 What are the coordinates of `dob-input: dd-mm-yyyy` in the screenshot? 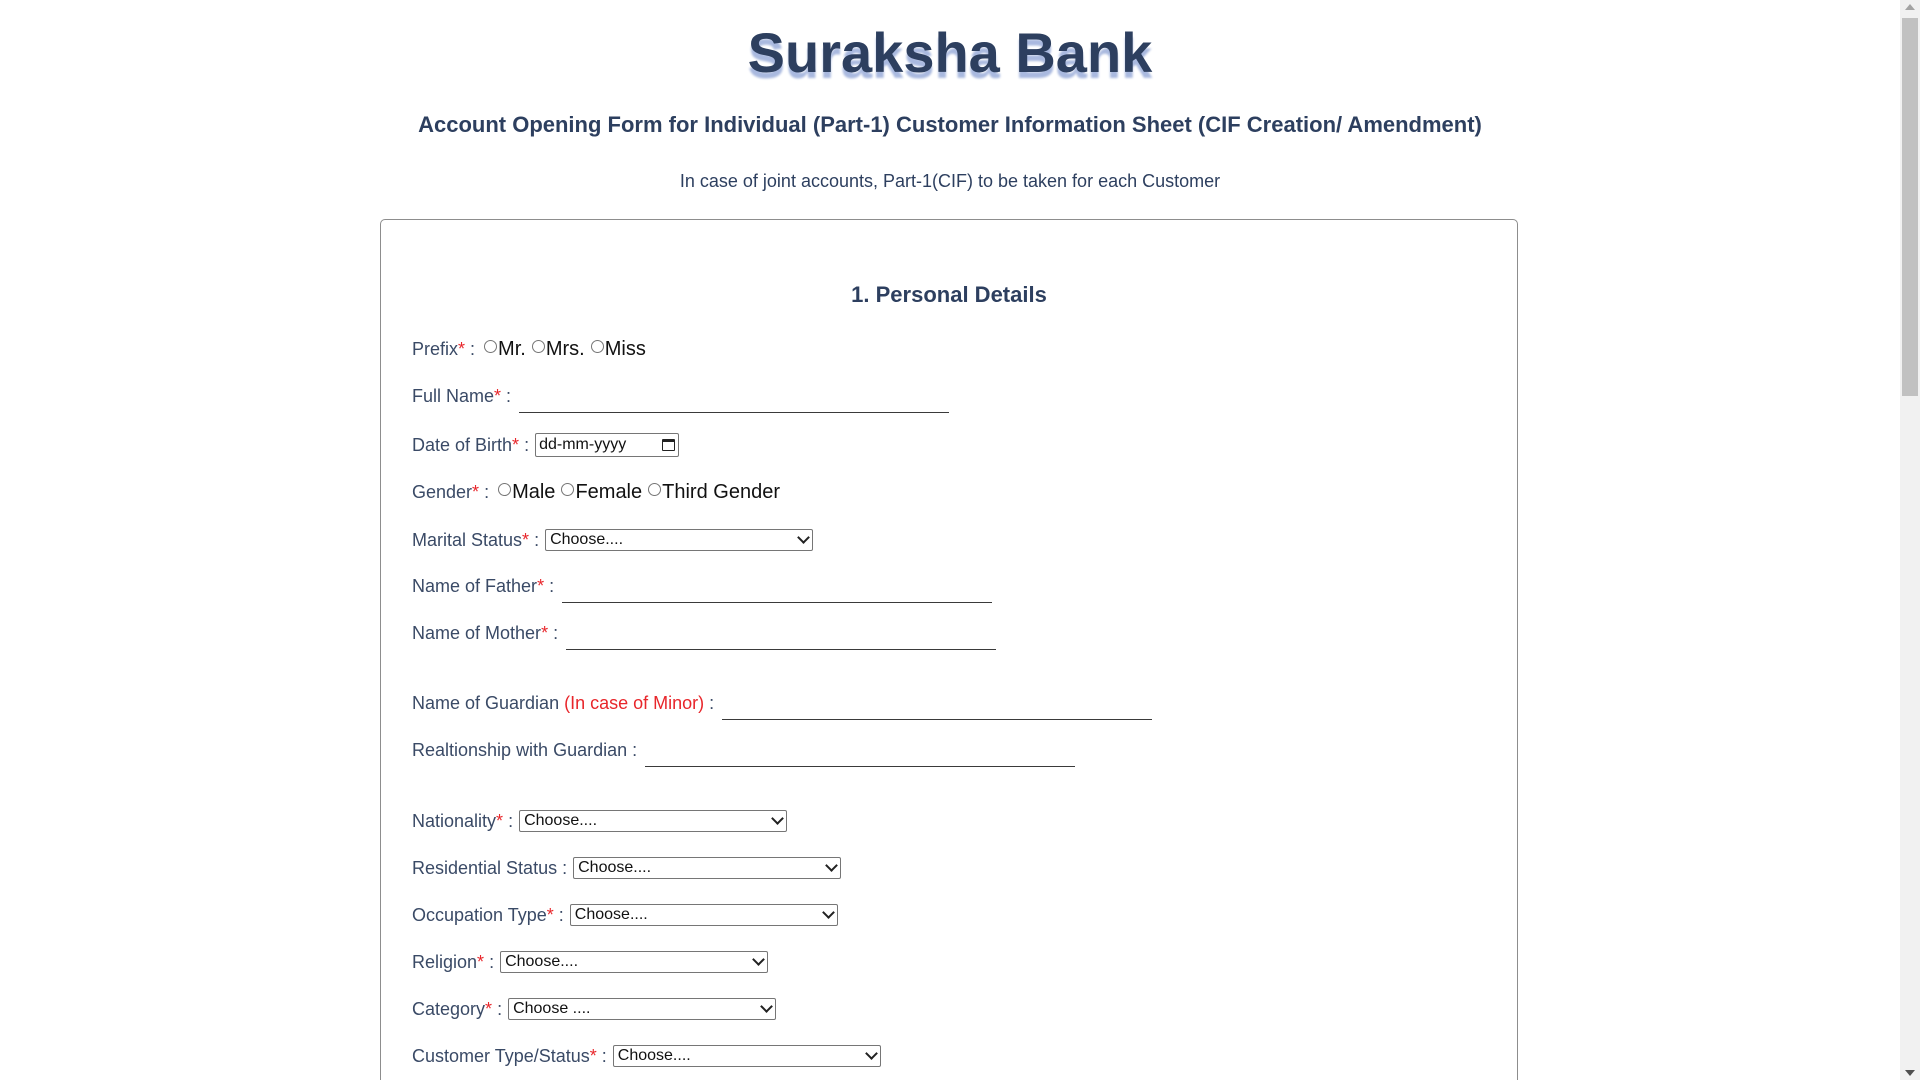 It's located at (607, 445).